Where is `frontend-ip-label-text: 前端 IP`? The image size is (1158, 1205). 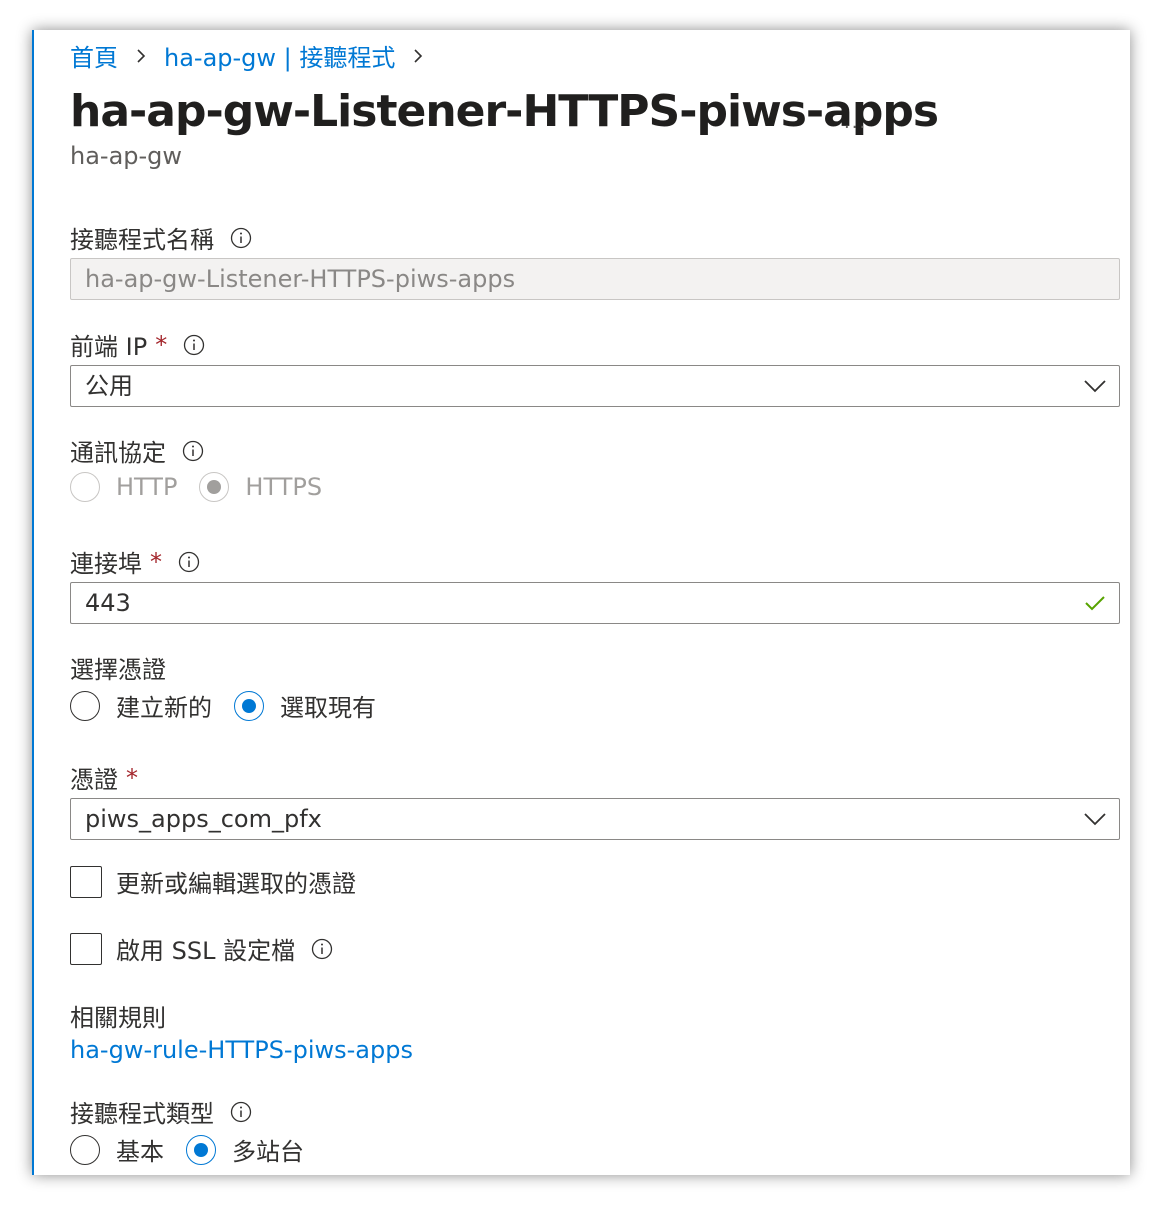 frontend-ip-label-text: 前端 IP is located at coordinates (109, 347).